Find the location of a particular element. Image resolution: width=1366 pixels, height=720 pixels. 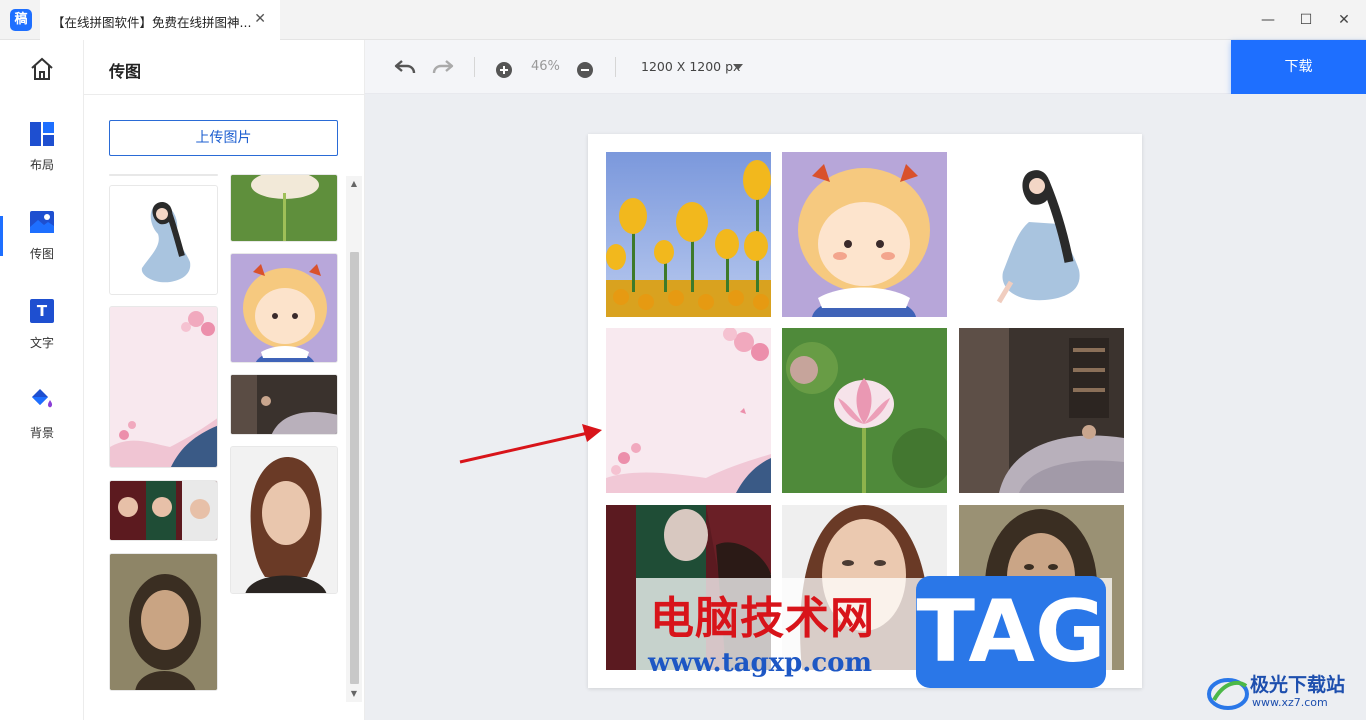

group-photo-image is located at coordinates (163, 510).